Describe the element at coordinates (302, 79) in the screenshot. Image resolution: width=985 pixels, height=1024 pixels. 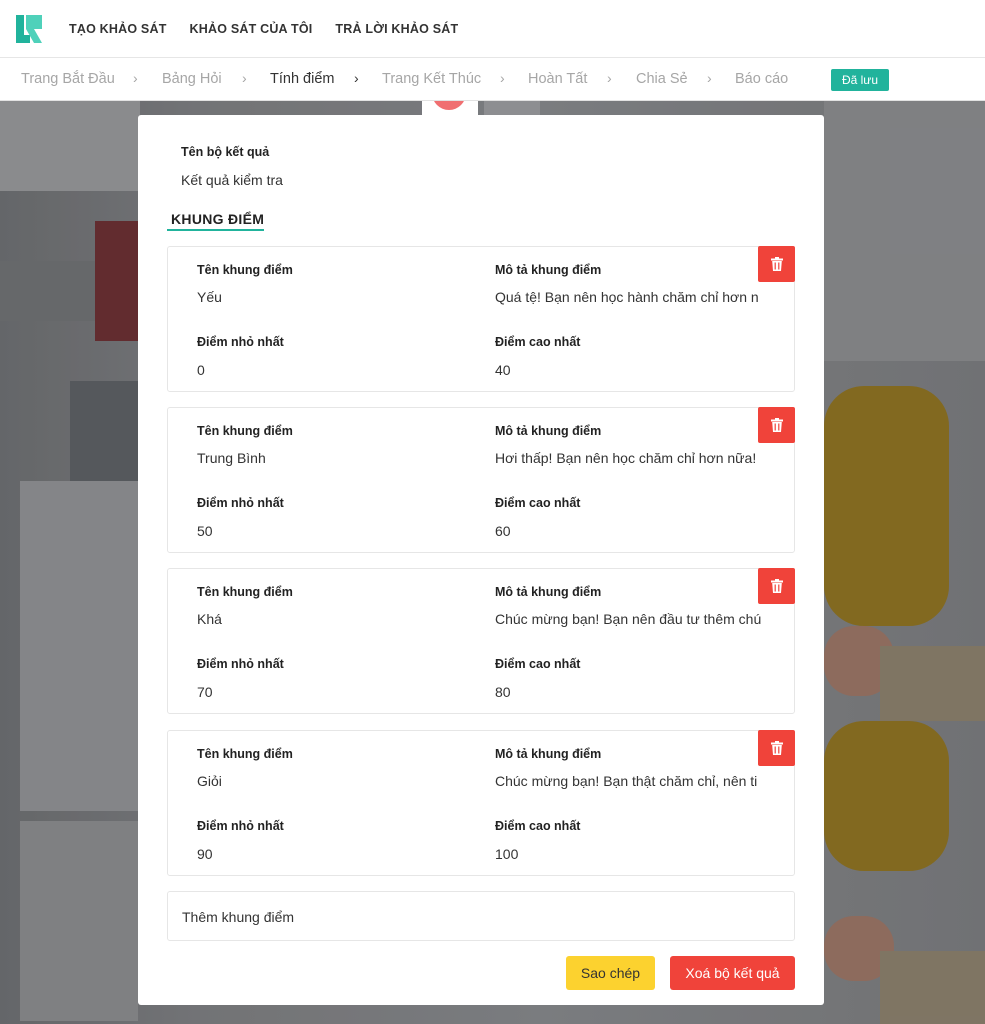
I see `step-scoring: Tính điểm` at that location.